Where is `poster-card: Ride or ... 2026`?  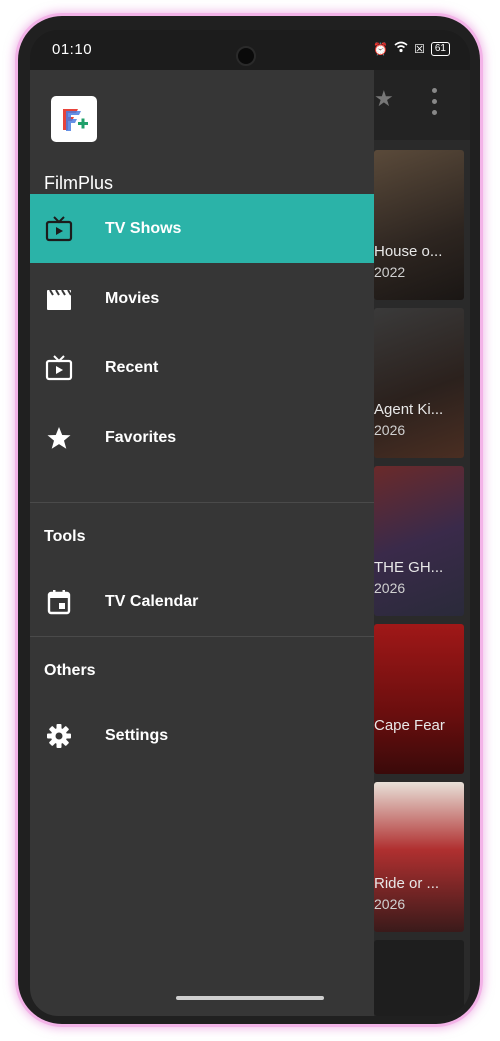 poster-card: Ride or ... 2026 is located at coordinates (419, 857).